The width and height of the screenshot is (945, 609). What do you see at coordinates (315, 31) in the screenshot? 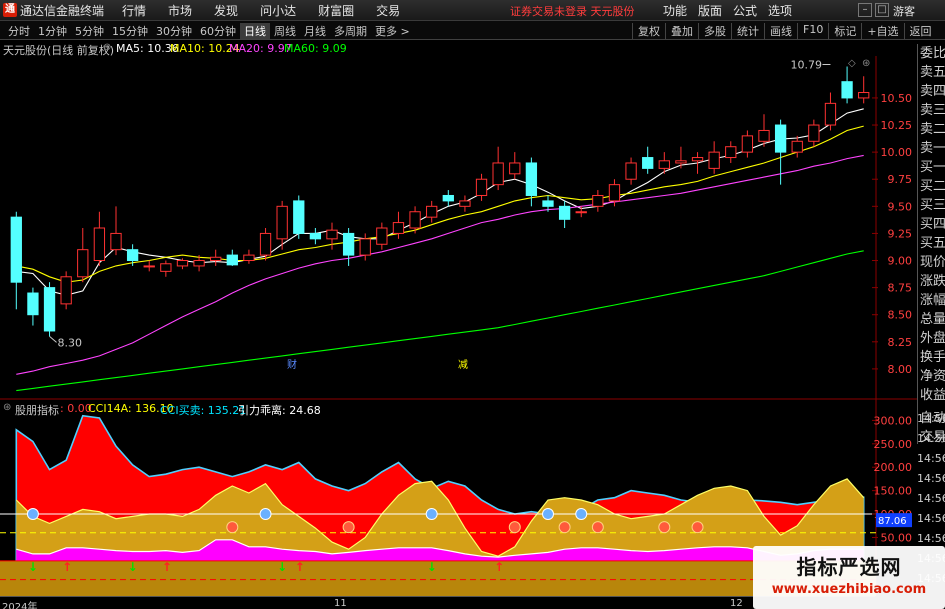
I see `period-tab-8: 月线` at bounding box center [315, 31].